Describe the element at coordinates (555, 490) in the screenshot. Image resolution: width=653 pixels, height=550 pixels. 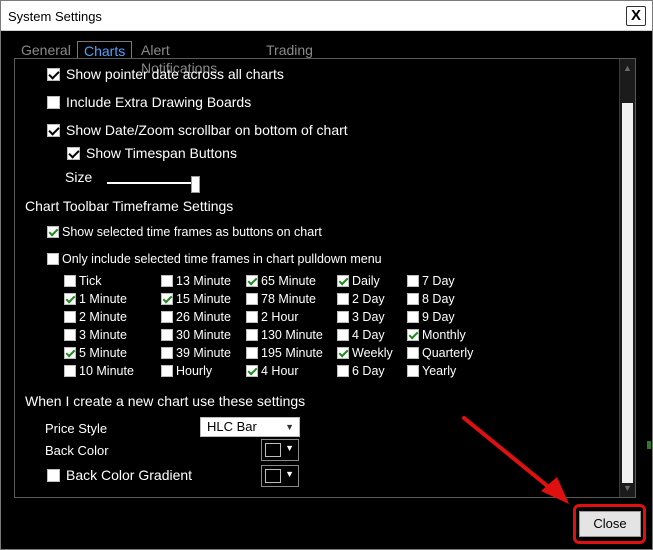
I see `arrow-head` at that location.